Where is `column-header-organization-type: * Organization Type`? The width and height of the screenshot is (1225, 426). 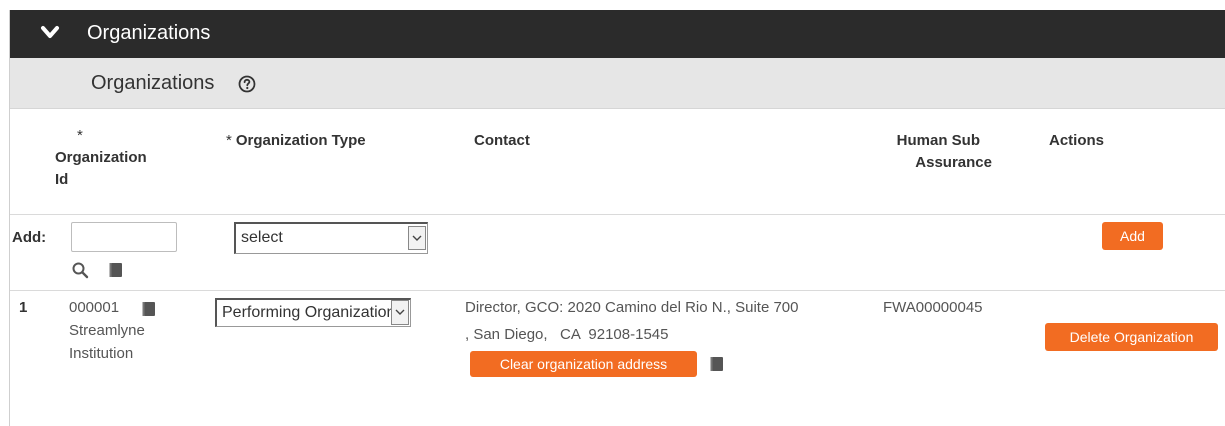
column-header-organization-type: * Organization Type is located at coordinates (296, 141).